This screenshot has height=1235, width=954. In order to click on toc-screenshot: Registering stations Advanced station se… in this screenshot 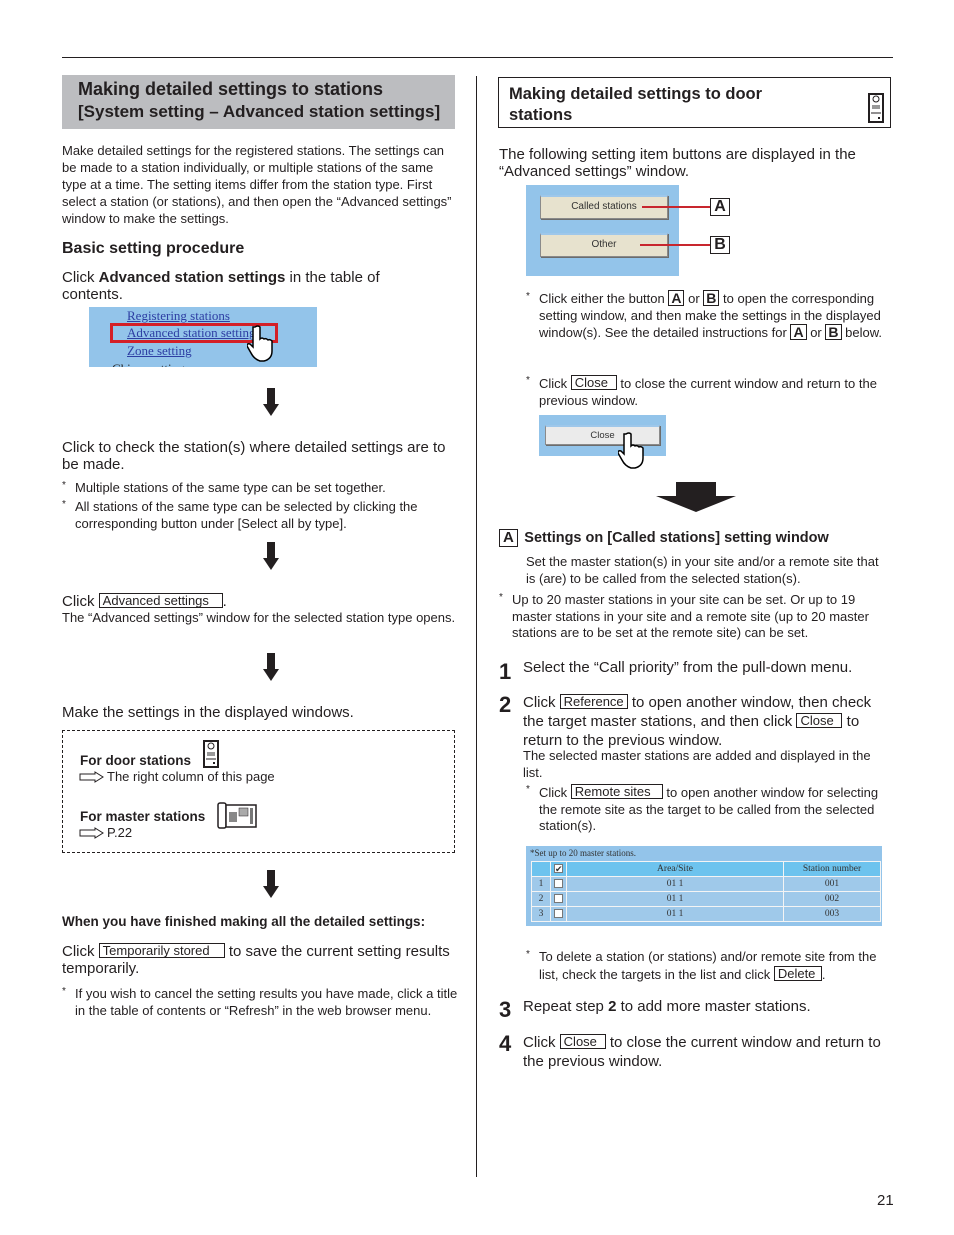, I will do `click(203, 337)`.